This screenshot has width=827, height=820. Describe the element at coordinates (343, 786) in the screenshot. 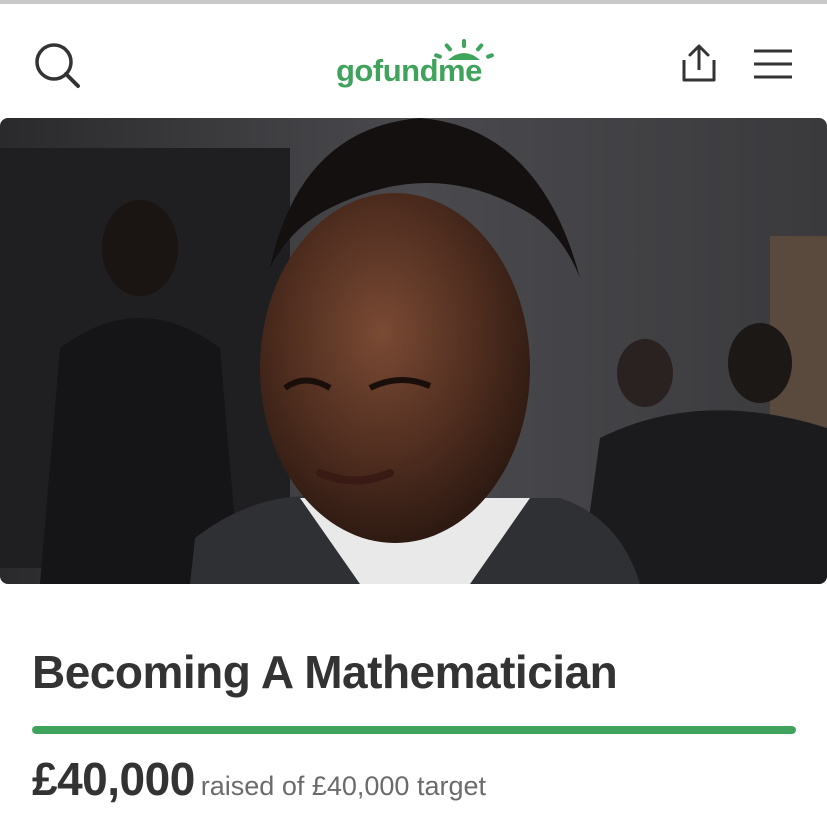

I see `raised-target-text: raised of £40,000 target` at that location.